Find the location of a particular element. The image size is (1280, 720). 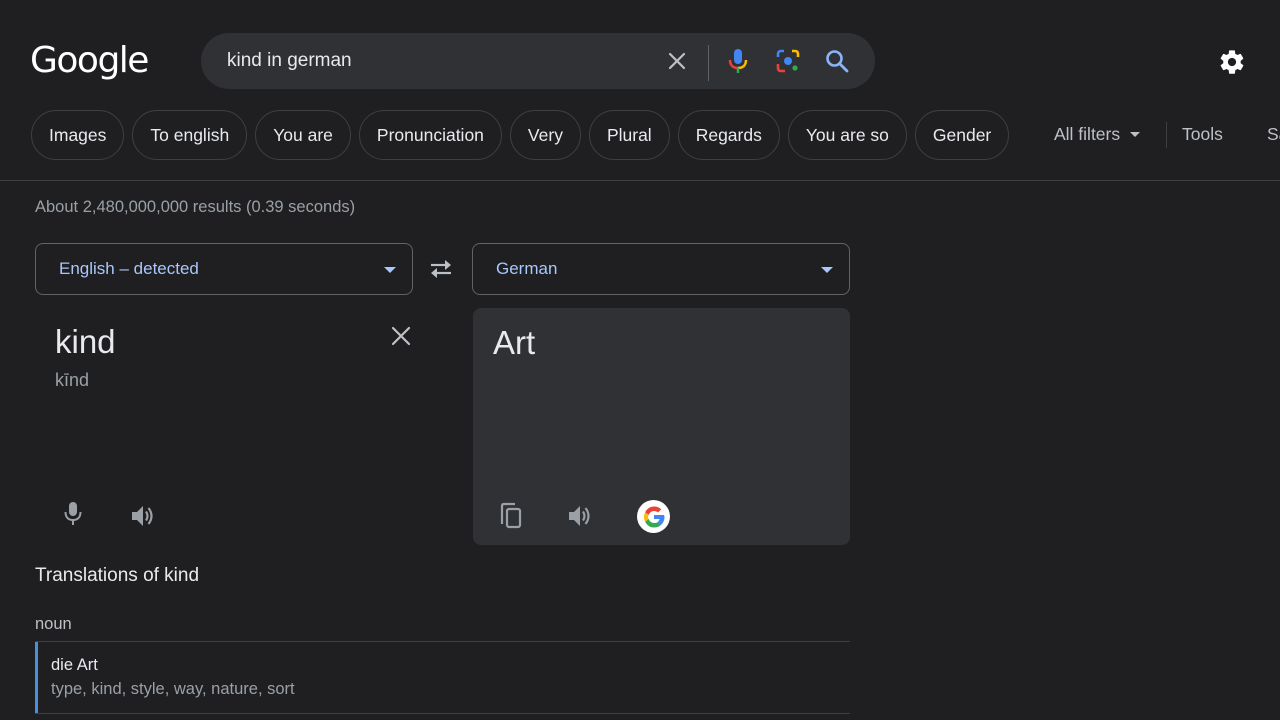

search-box: kind in german is located at coordinates (538, 61).